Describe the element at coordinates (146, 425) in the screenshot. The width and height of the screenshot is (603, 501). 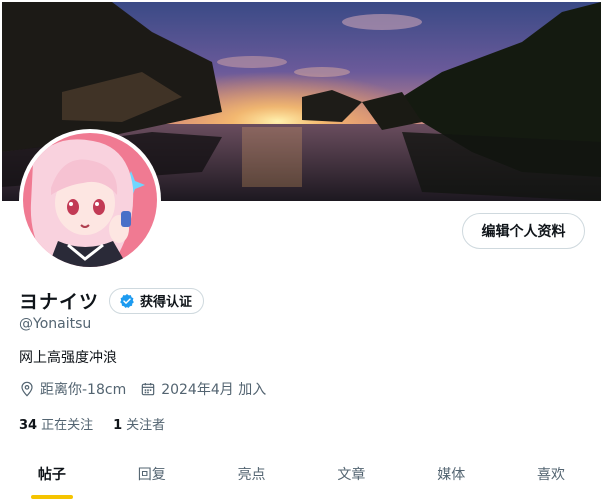
I see `followers-label: 关注者` at that location.